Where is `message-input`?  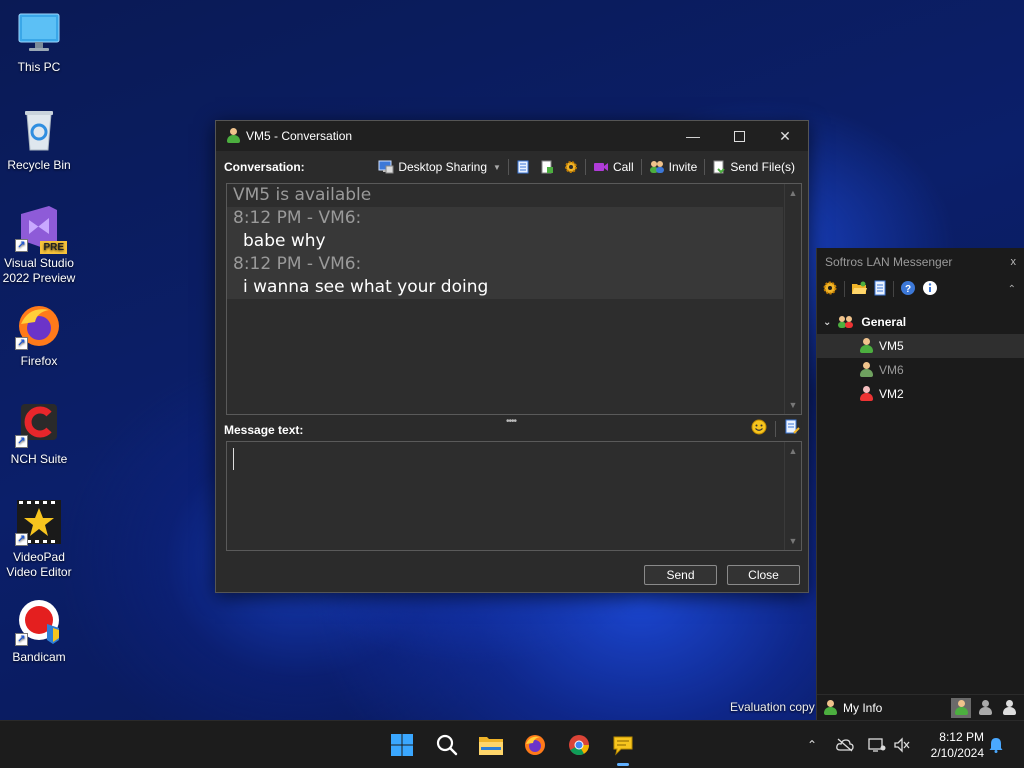
message-input is located at coordinates (506, 496).